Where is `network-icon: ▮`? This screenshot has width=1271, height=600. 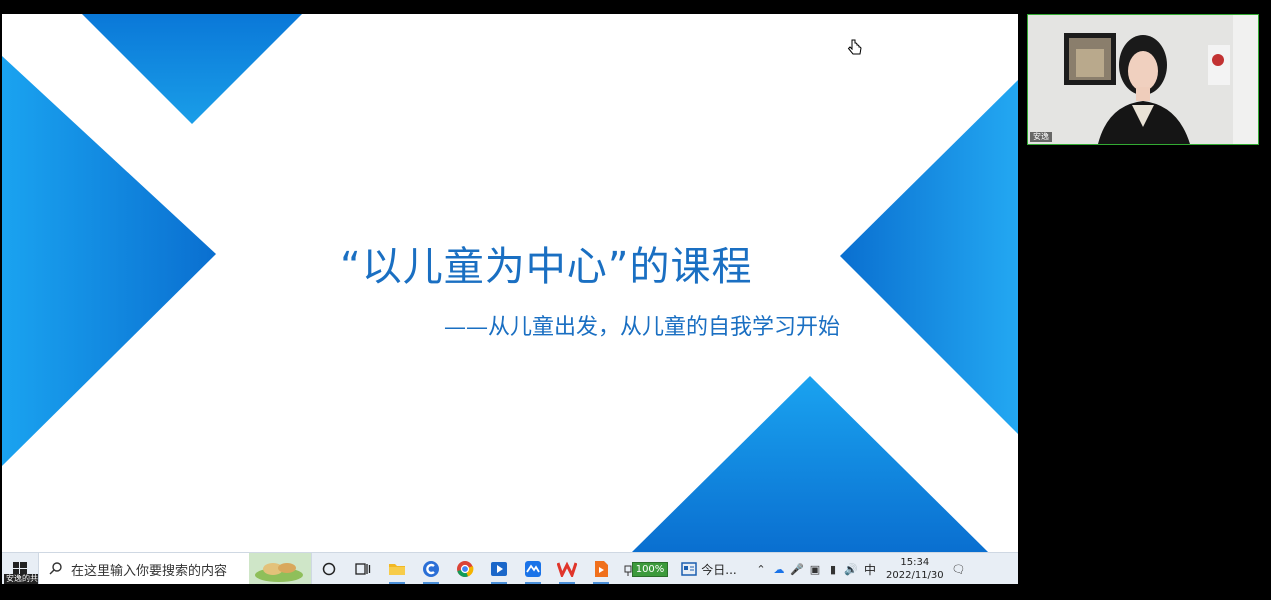 network-icon: ▮ is located at coordinates (833, 569).